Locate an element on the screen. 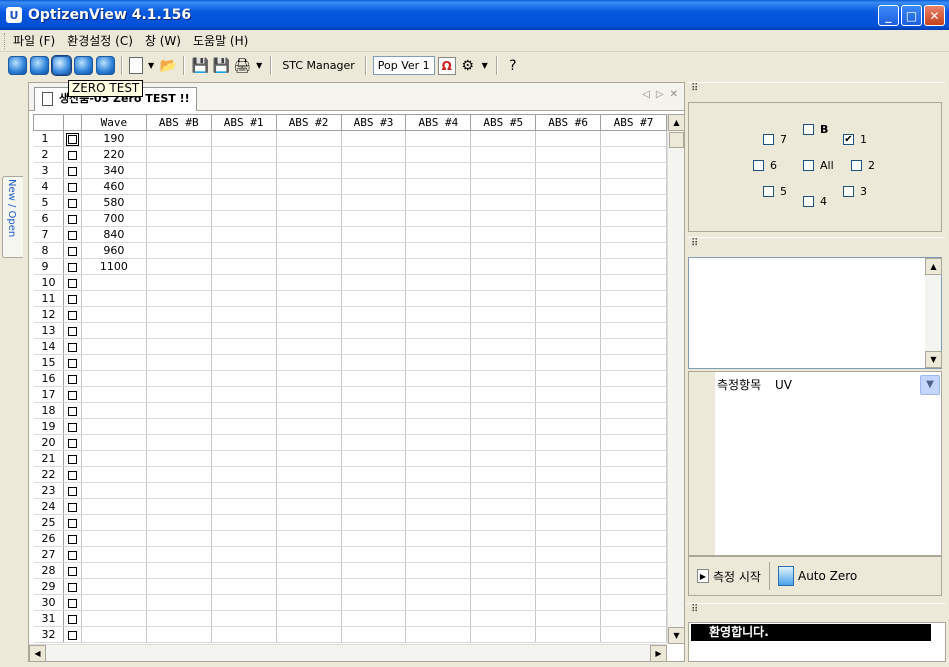 The image size is (949, 667). help-icon: ? is located at coordinates (513, 66).